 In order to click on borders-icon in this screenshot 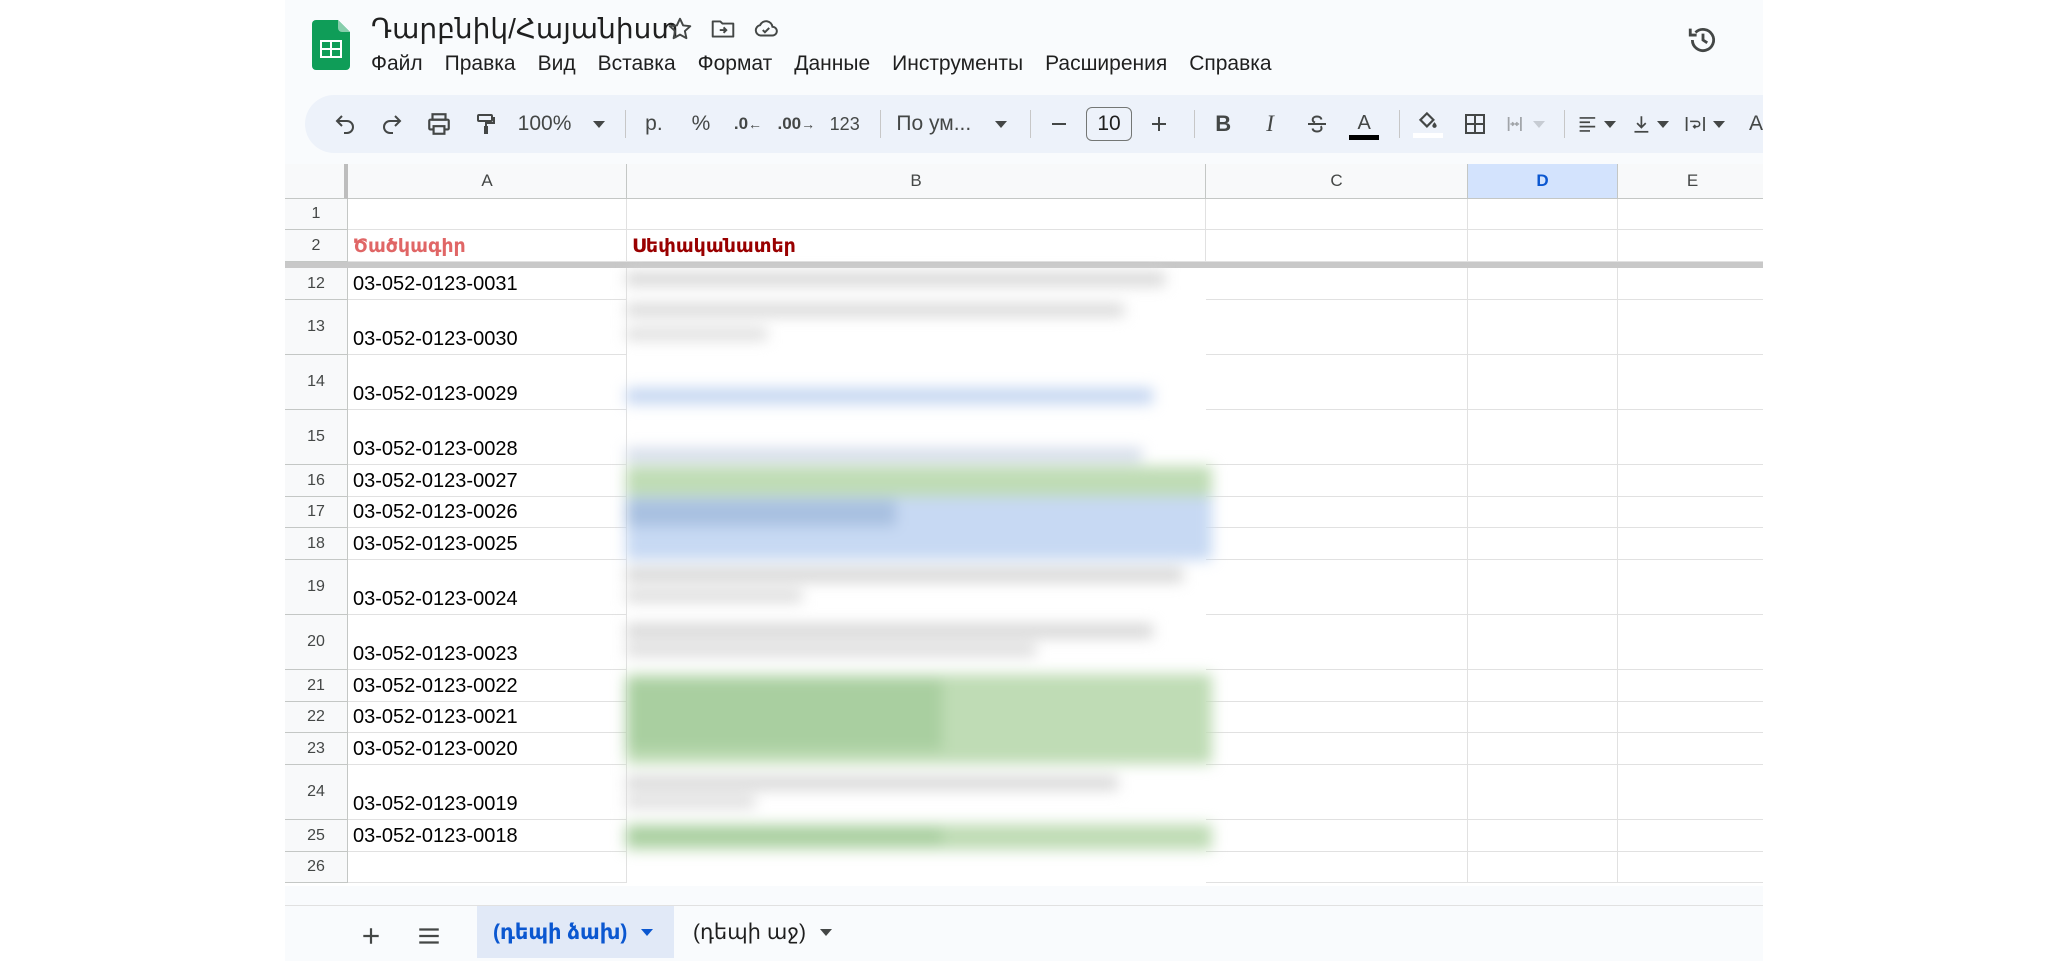, I will do `click(1475, 124)`.